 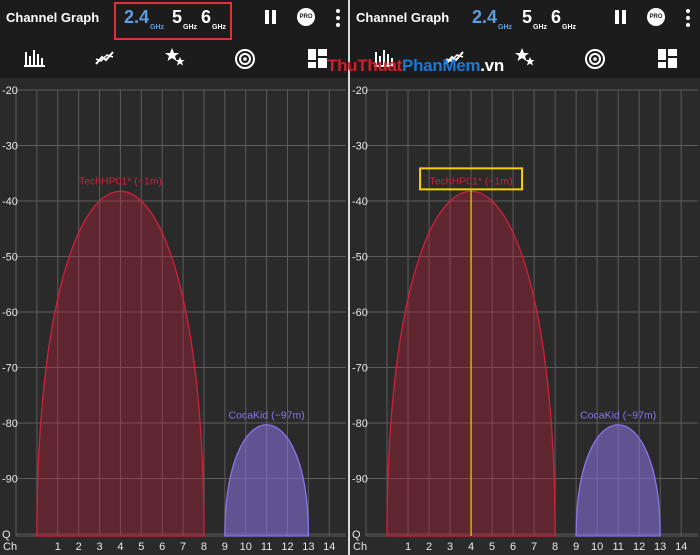 I want to click on watermark: ThuThuatPhanMem.vn, so click(x=415, y=65).